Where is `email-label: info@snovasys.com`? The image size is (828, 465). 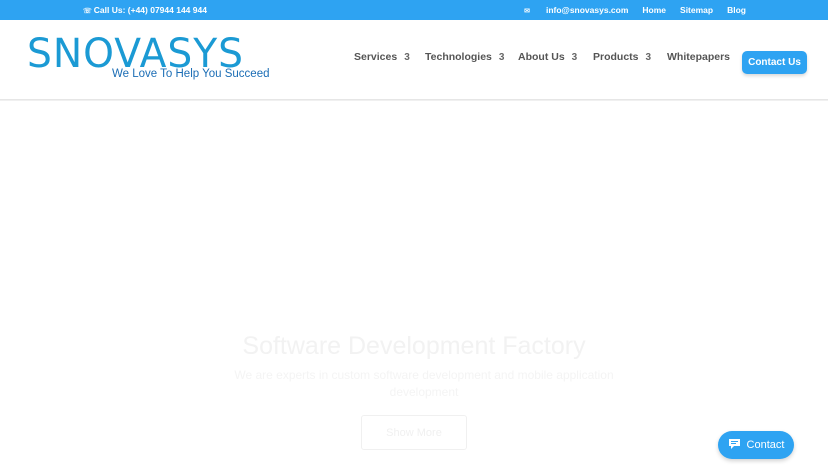
email-label: info@snovasys.com is located at coordinates (587, 10).